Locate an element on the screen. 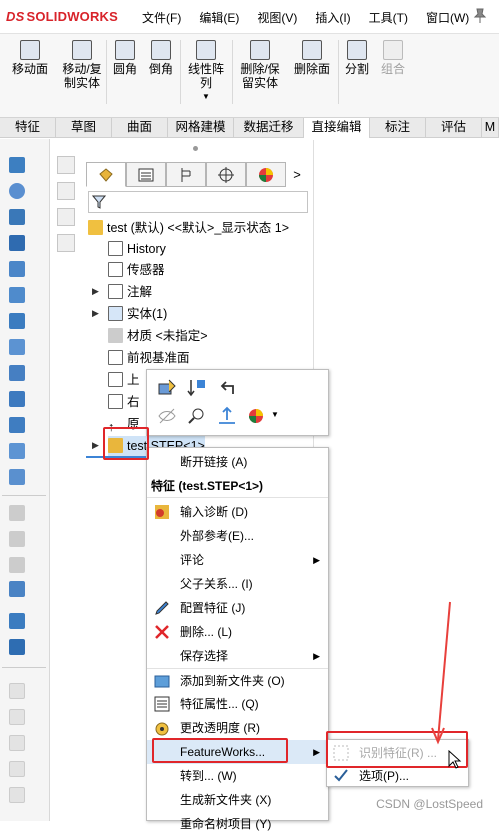 Image resolution: width=499 pixels, height=836 pixels. secondary-toolbar is located at coordinates (66, 210).